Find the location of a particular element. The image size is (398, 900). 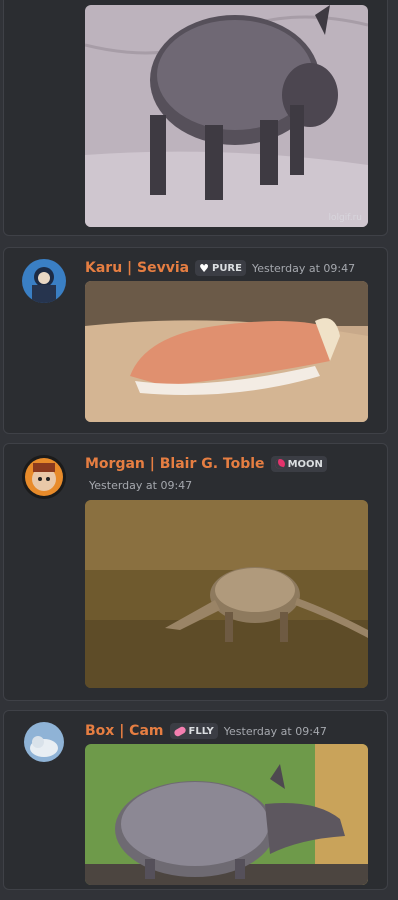

pill-icon is located at coordinates (179, 731).